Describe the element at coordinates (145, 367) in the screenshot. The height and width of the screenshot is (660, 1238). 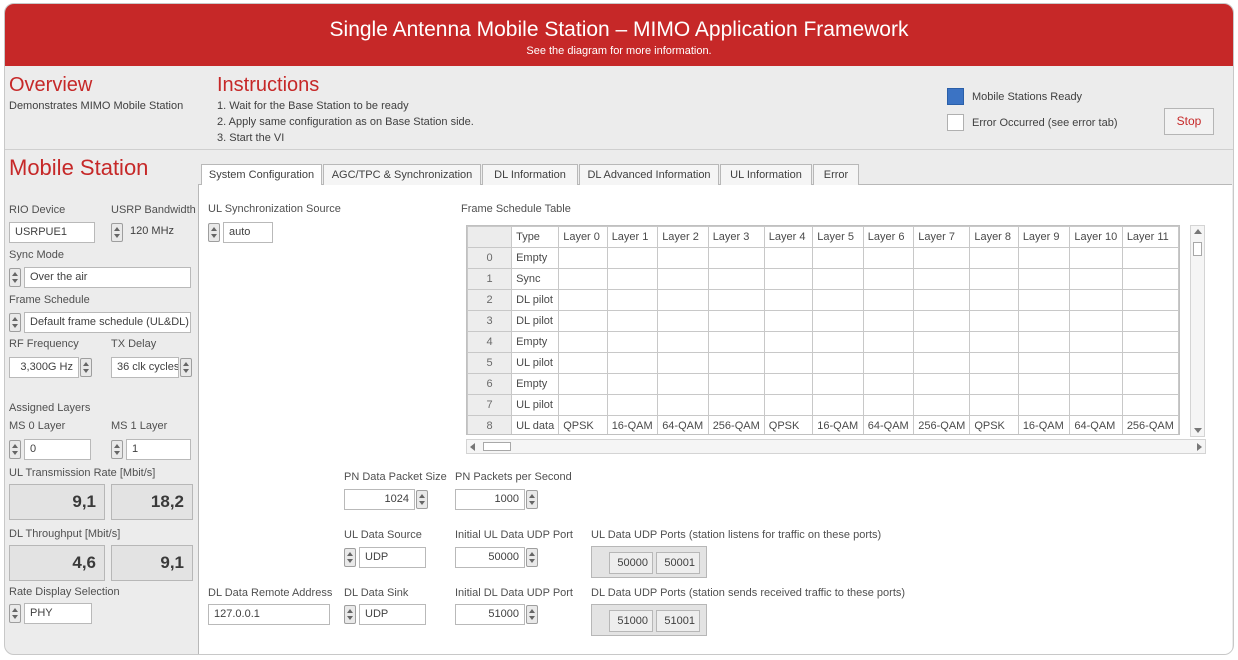
I see `tx-delay-field: 36 clk cycles` at that location.